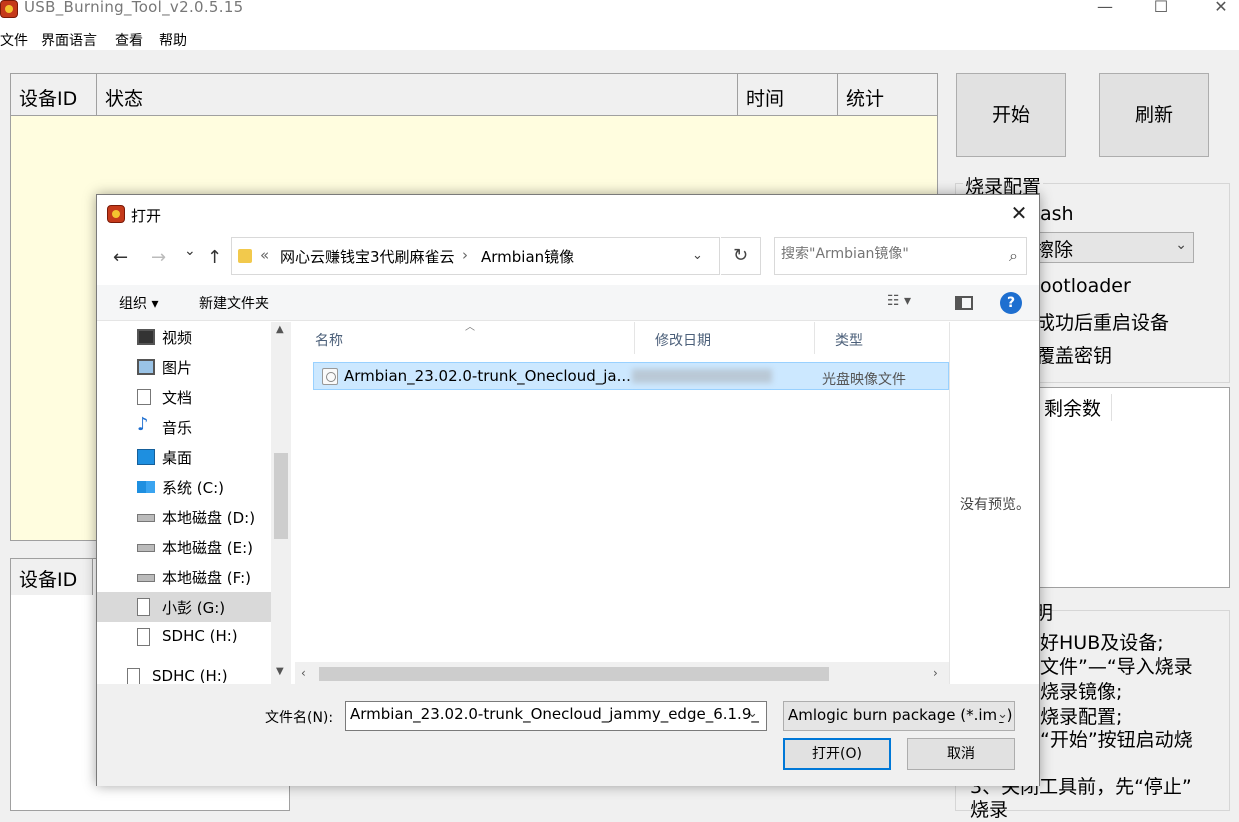 The width and height of the screenshot is (1239, 822). I want to click on forward-arrow-icon: →, so click(158, 257).